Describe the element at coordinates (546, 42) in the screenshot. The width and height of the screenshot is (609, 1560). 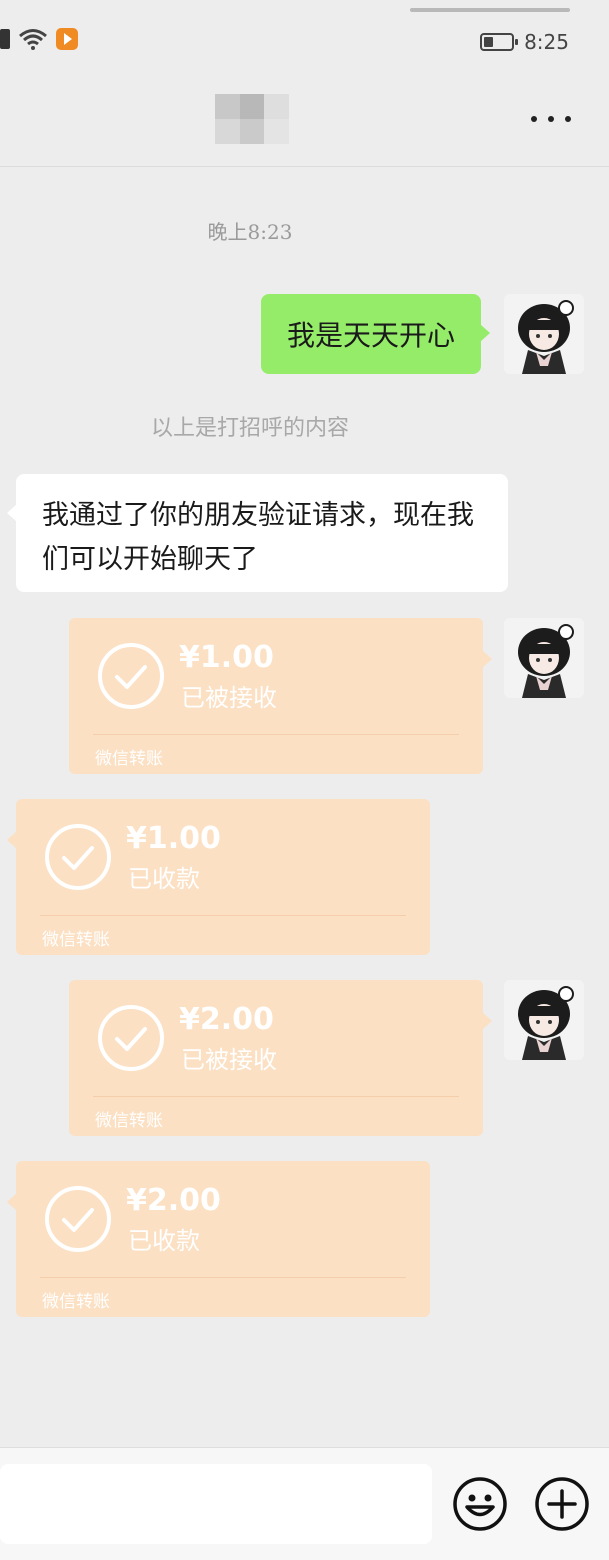
I see `status-time: 8:25` at that location.